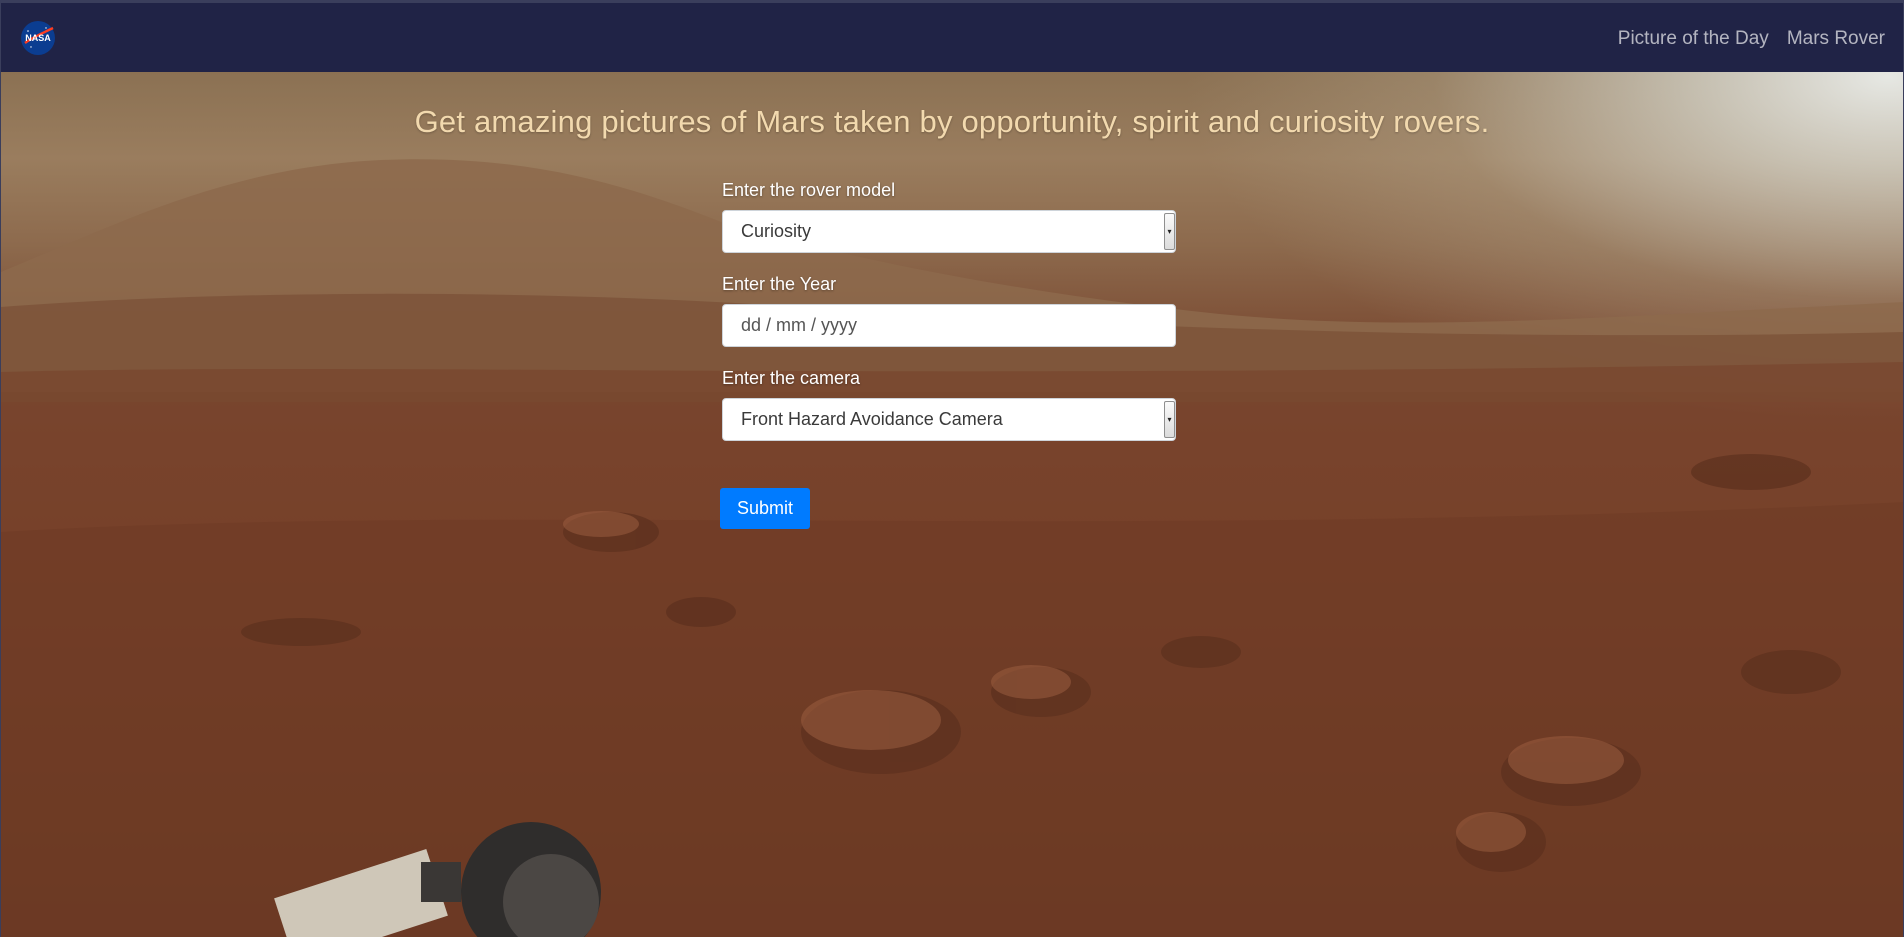  I want to click on nasa-logo-text: NASA, so click(38, 38).